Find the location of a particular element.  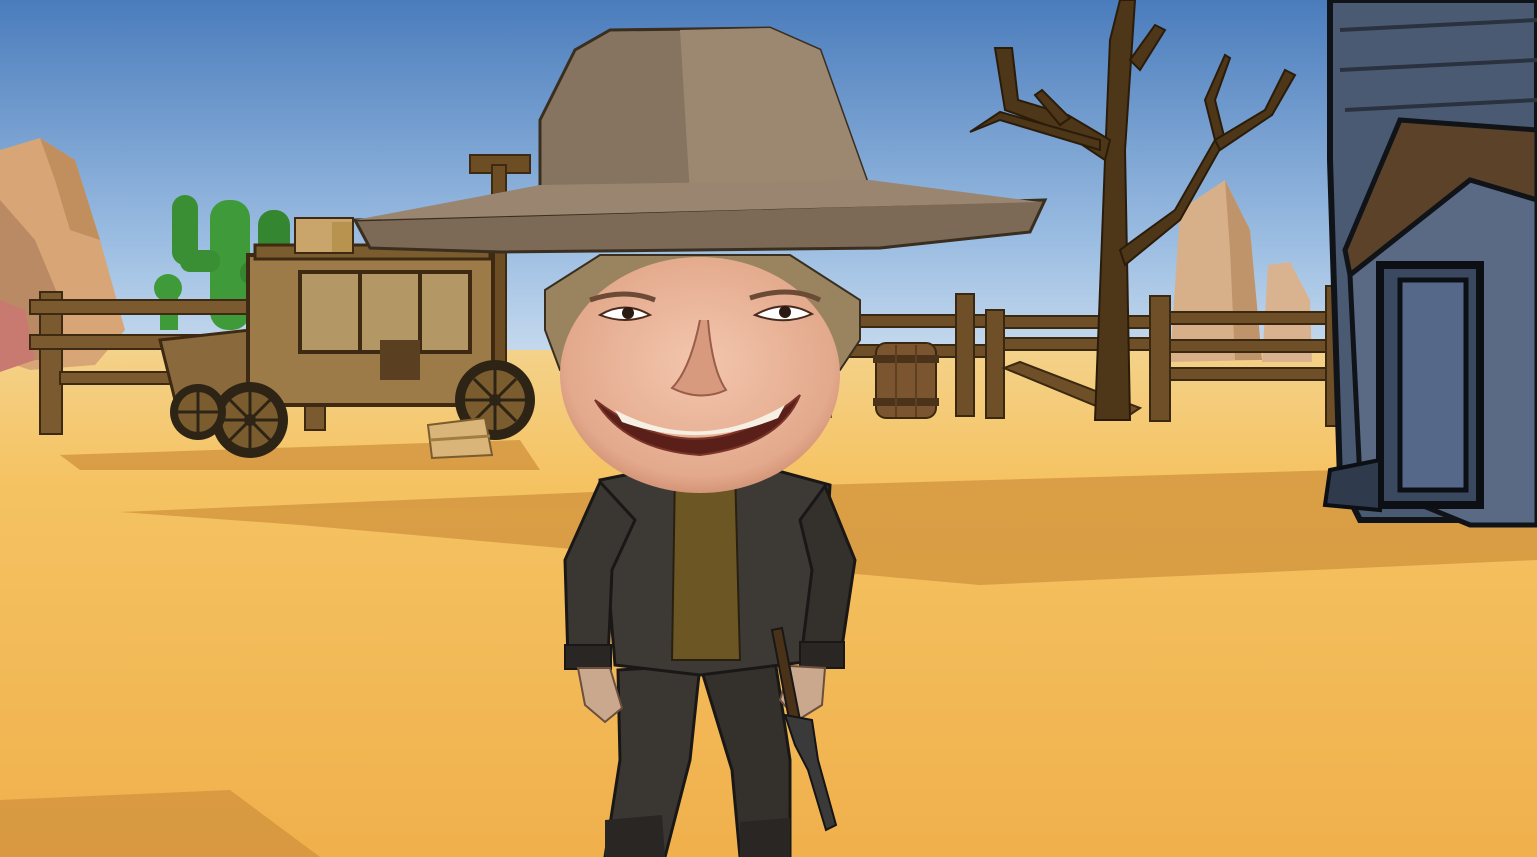

wooden-building is located at coordinates (1429, 264).